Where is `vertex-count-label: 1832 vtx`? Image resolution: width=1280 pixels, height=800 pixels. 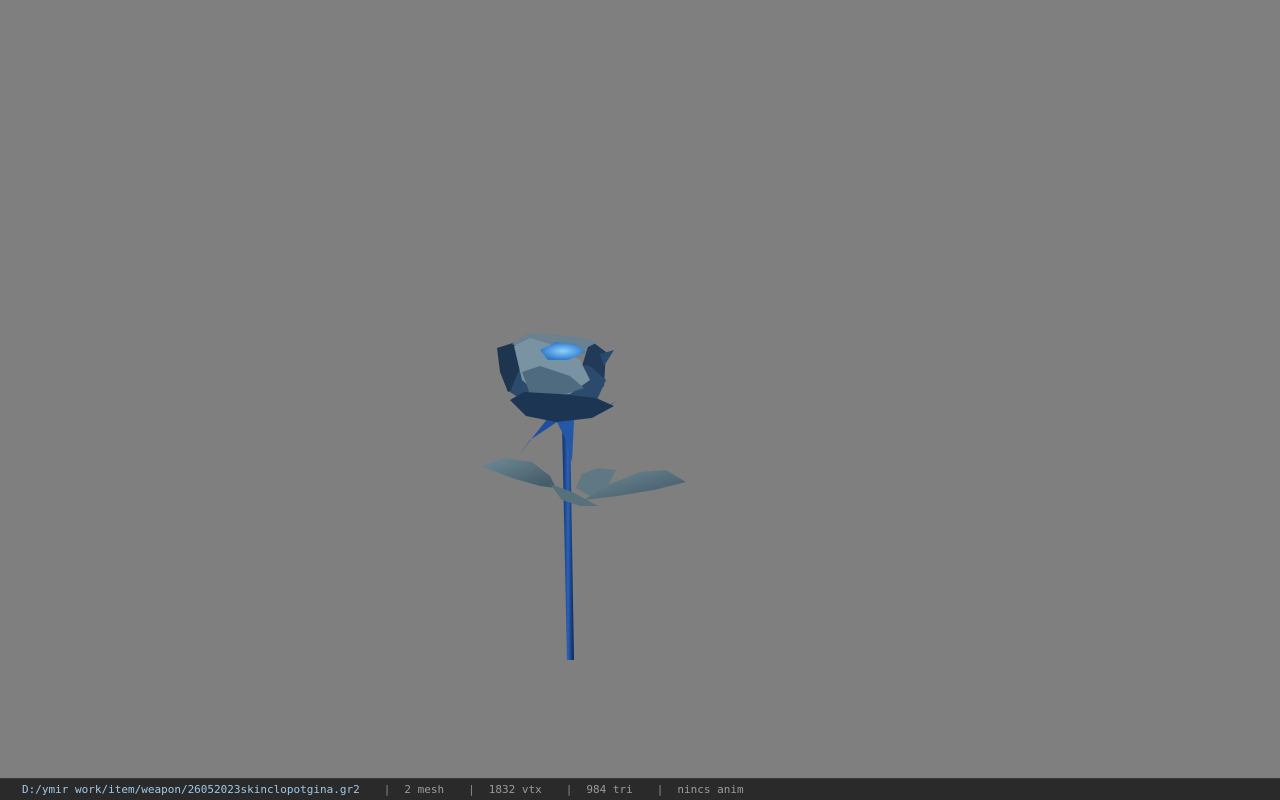 vertex-count-label: 1832 vtx is located at coordinates (515, 789).